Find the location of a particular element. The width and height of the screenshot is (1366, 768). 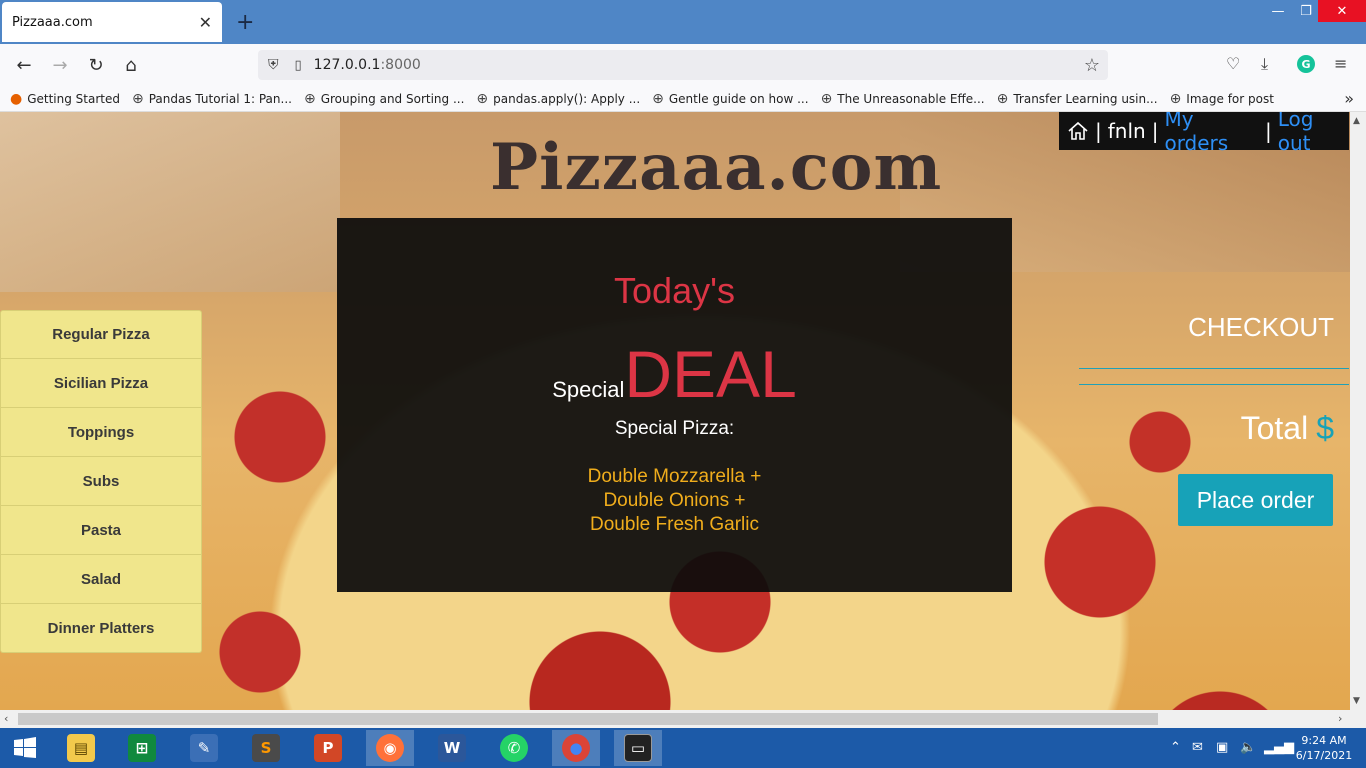

deal-line: Double Fresh Garlic is located at coordinates (674, 524).